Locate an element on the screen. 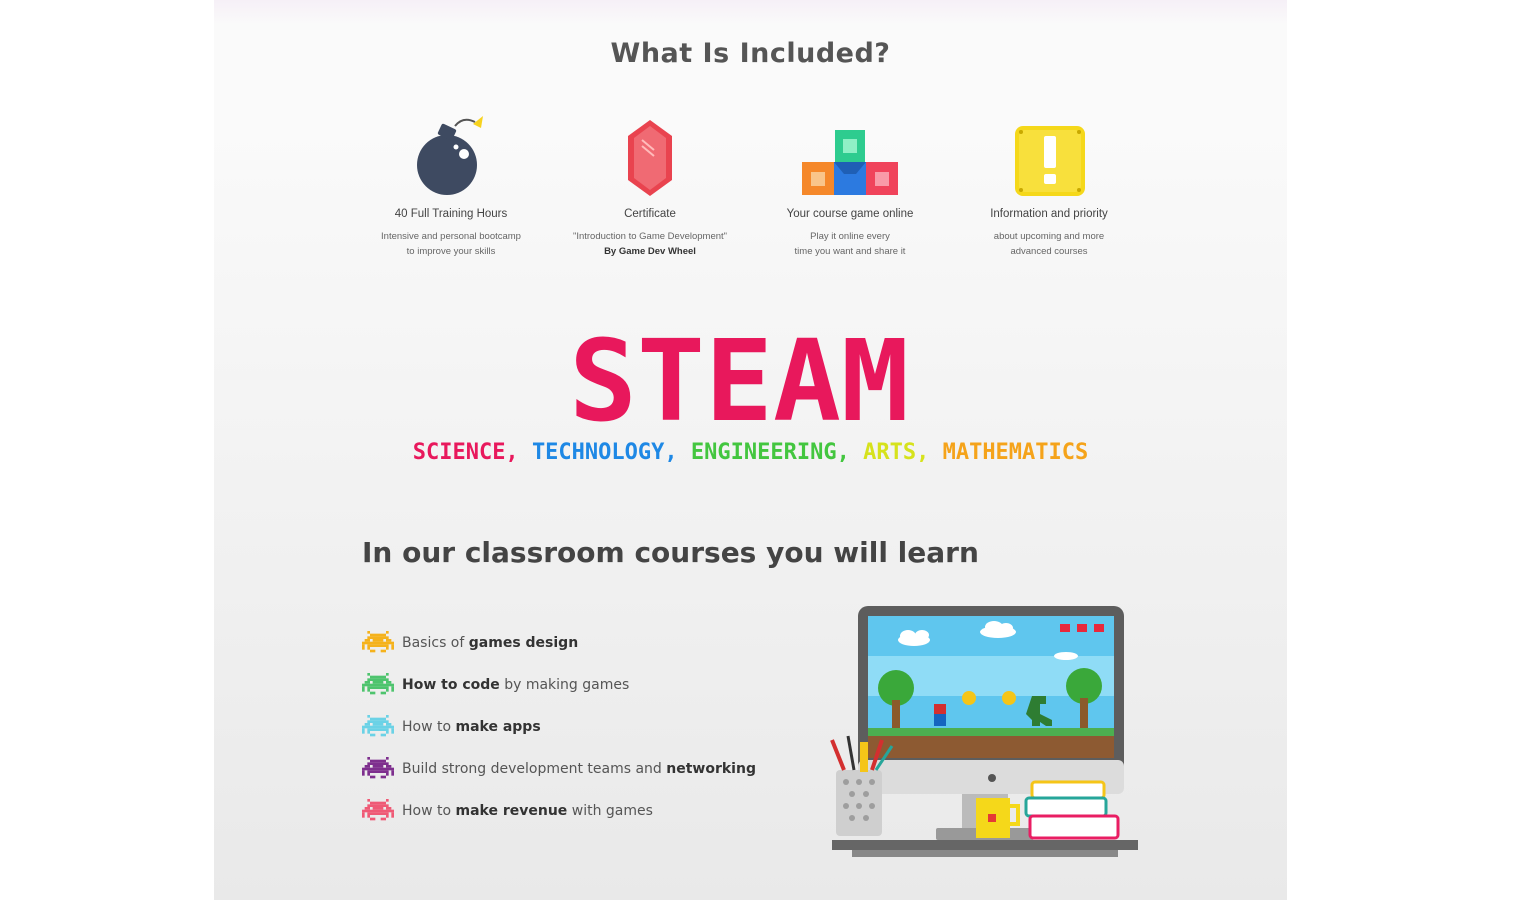 The image size is (1533, 900). feature-desc-line2: to improve your skills is located at coordinates (451, 251).